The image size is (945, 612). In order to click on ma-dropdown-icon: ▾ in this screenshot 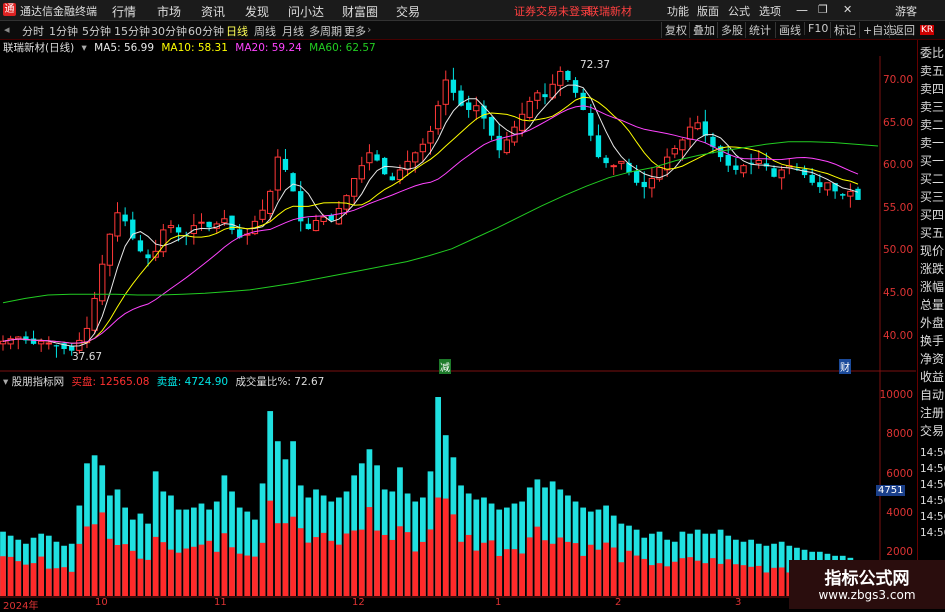, I will do `click(84, 48)`.